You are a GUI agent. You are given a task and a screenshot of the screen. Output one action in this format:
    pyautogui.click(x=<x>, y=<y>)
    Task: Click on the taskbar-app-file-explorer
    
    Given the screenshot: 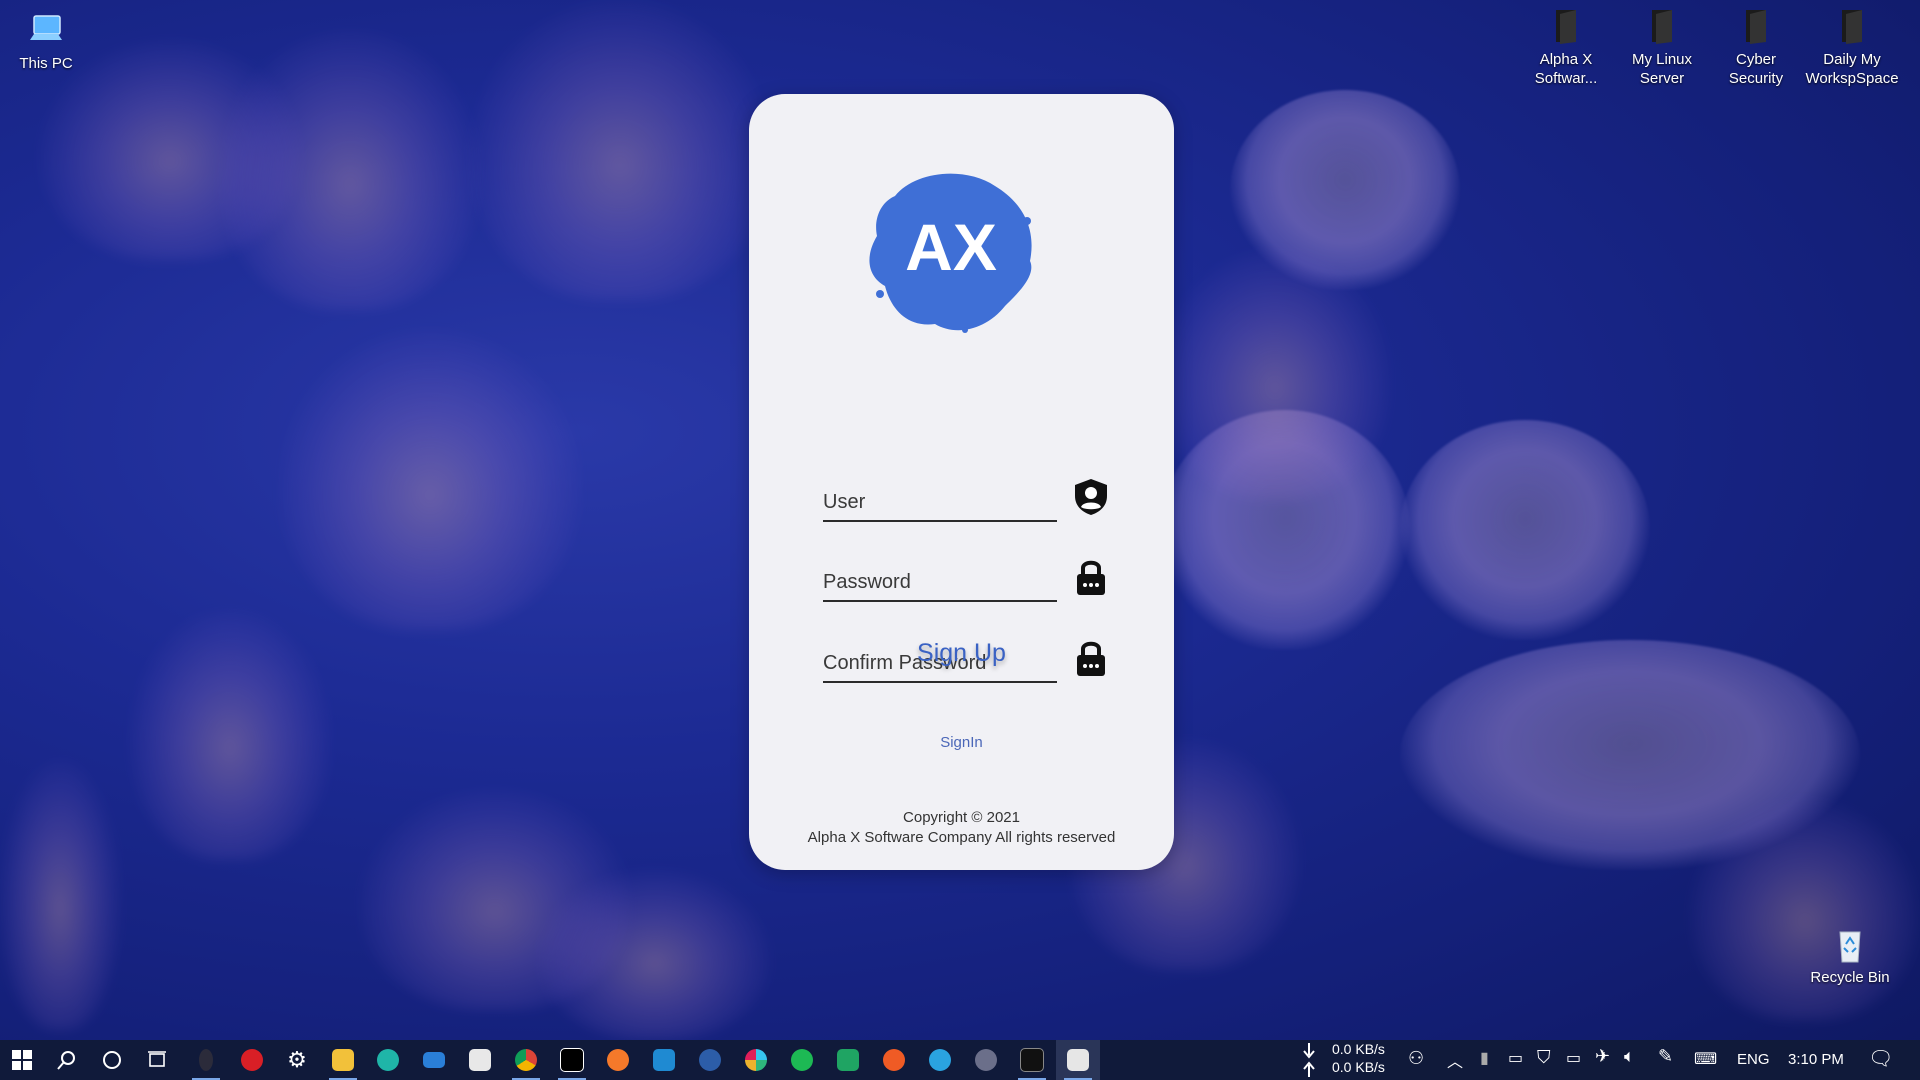 What is the action you would take?
    pyautogui.click(x=343, y=1060)
    